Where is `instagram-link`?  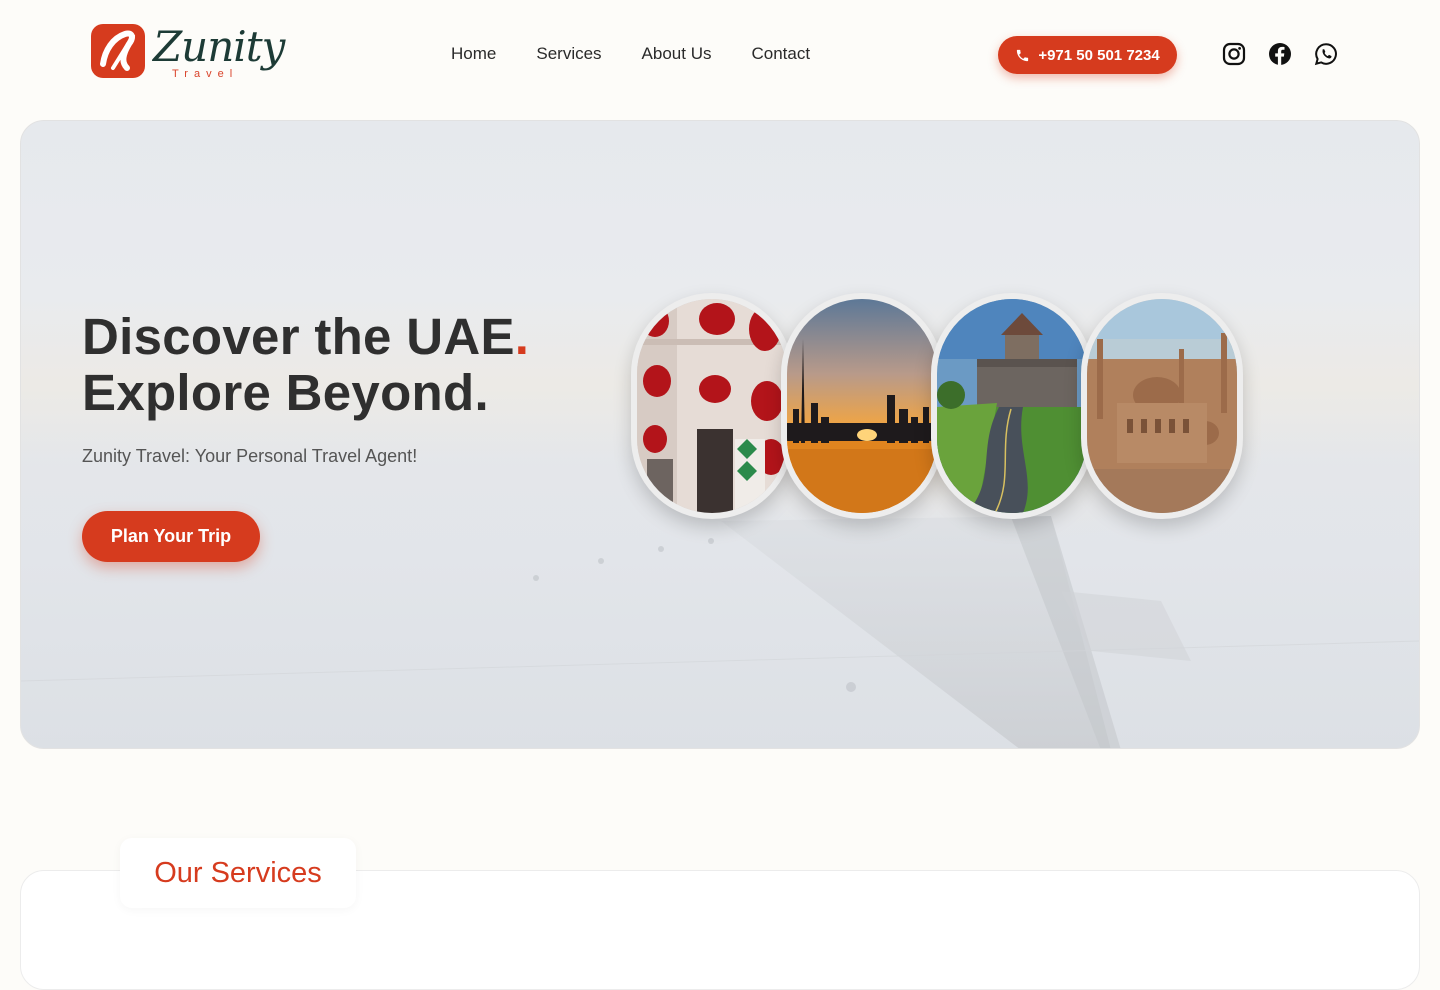 instagram-link is located at coordinates (1234, 54).